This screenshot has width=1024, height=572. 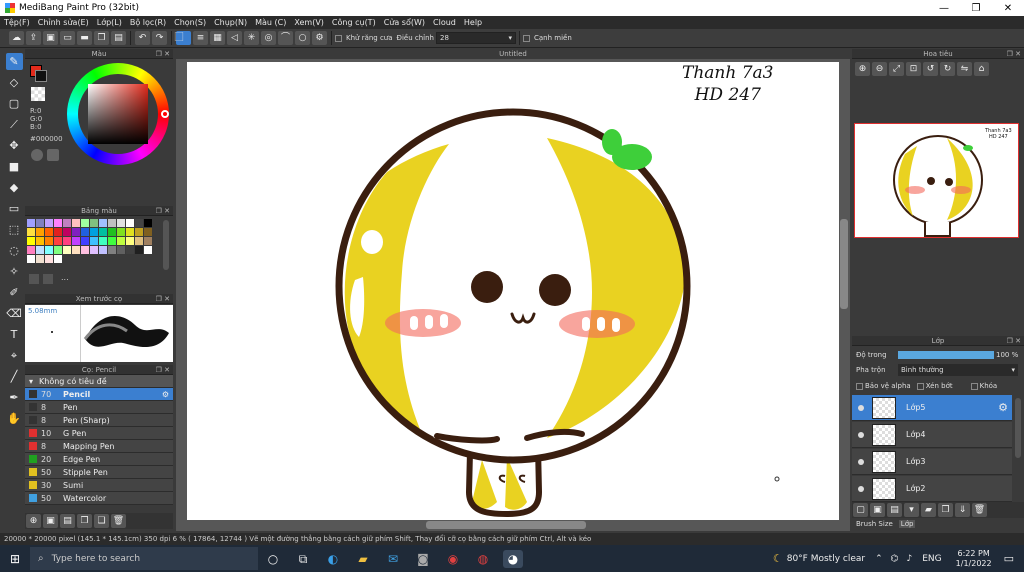 I want to click on trash-icon: 🗑, so click(x=118, y=521).